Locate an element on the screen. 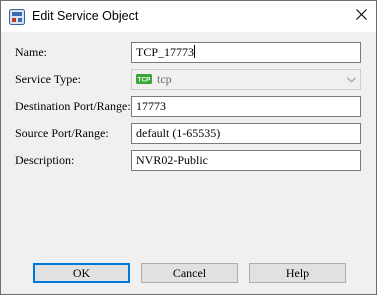  network-object-icon is located at coordinates (17, 17).